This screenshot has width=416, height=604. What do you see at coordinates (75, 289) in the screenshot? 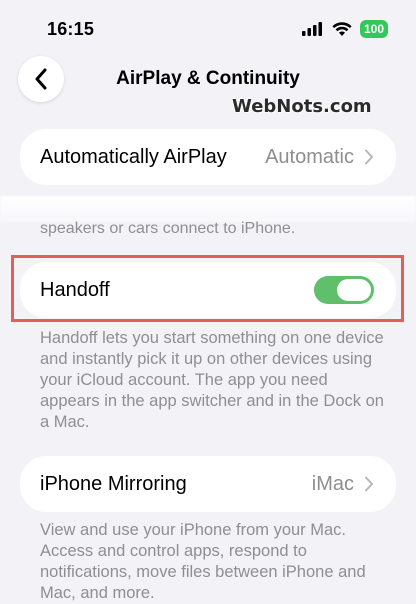
I see `handoff-label: Handoff` at bounding box center [75, 289].